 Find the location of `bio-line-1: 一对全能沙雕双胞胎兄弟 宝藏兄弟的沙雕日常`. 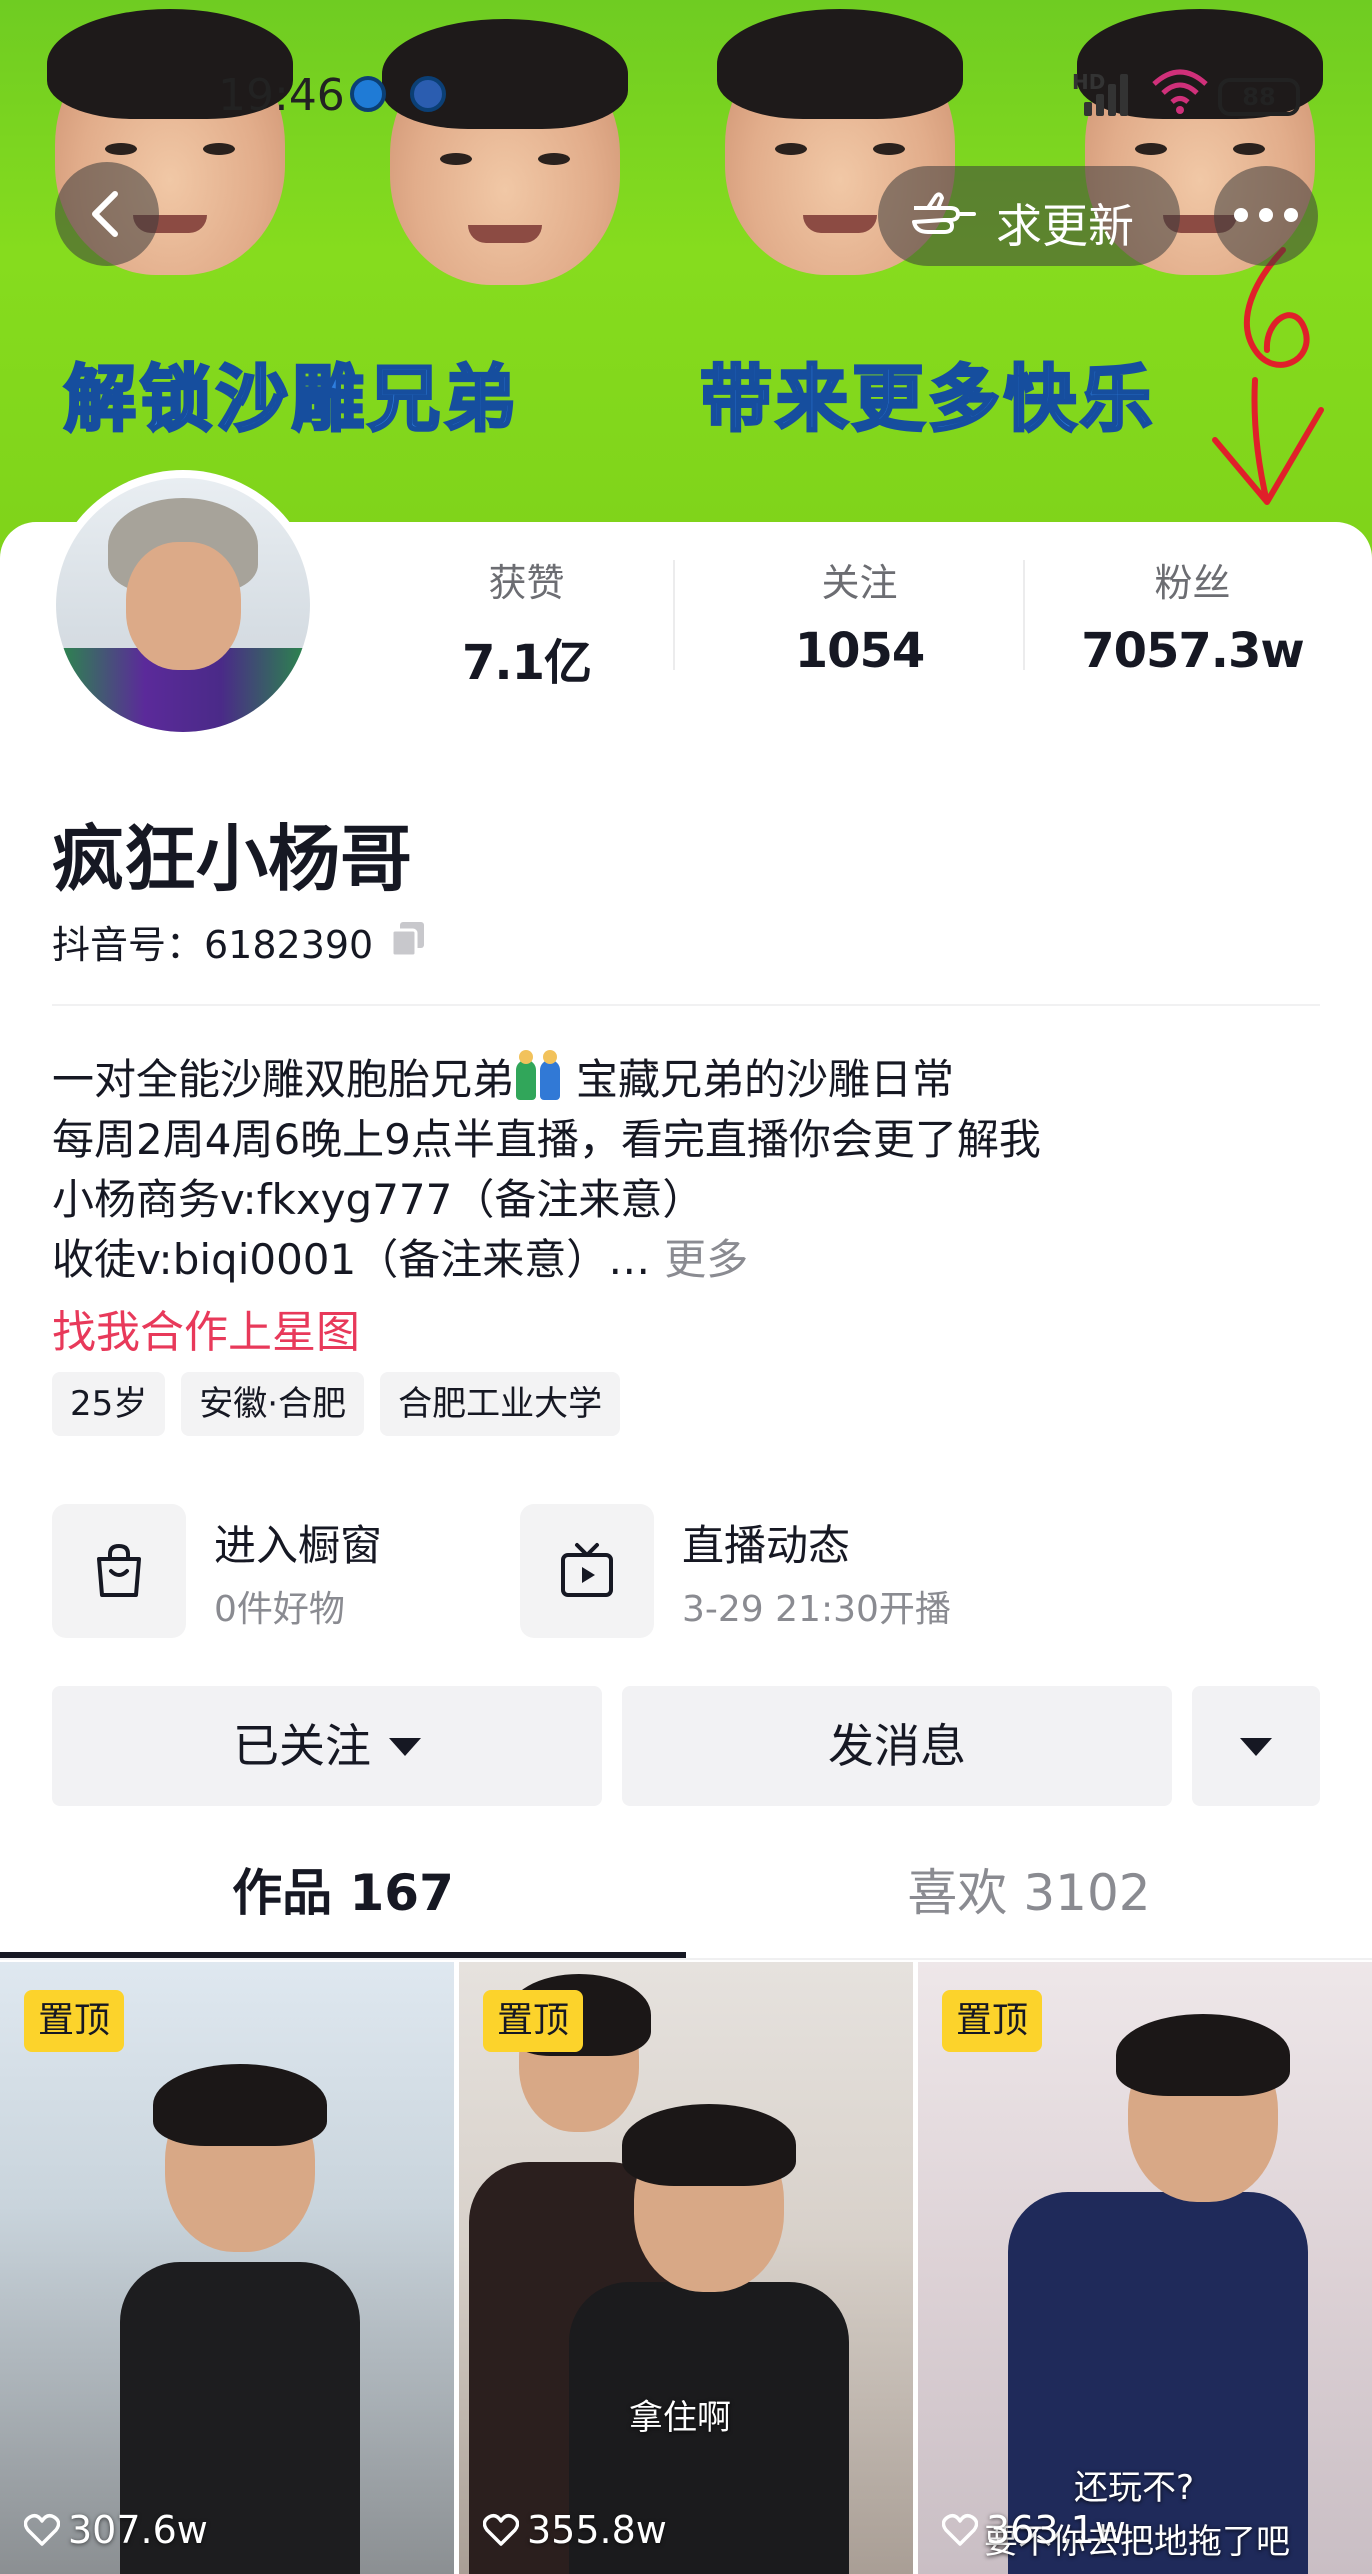

bio-line-1: 一对全能沙雕双胞胎兄弟 宝藏兄弟的沙雕日常 is located at coordinates (503, 1077).